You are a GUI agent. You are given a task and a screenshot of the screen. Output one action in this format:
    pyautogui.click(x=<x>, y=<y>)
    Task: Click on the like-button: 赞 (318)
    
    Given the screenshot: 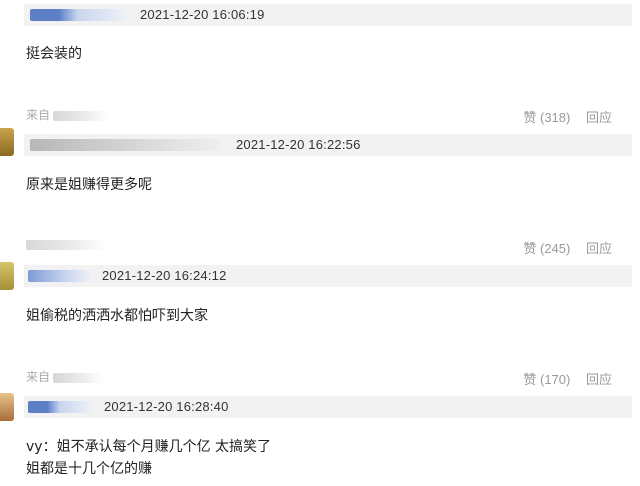 What is the action you would take?
    pyautogui.click(x=546, y=116)
    